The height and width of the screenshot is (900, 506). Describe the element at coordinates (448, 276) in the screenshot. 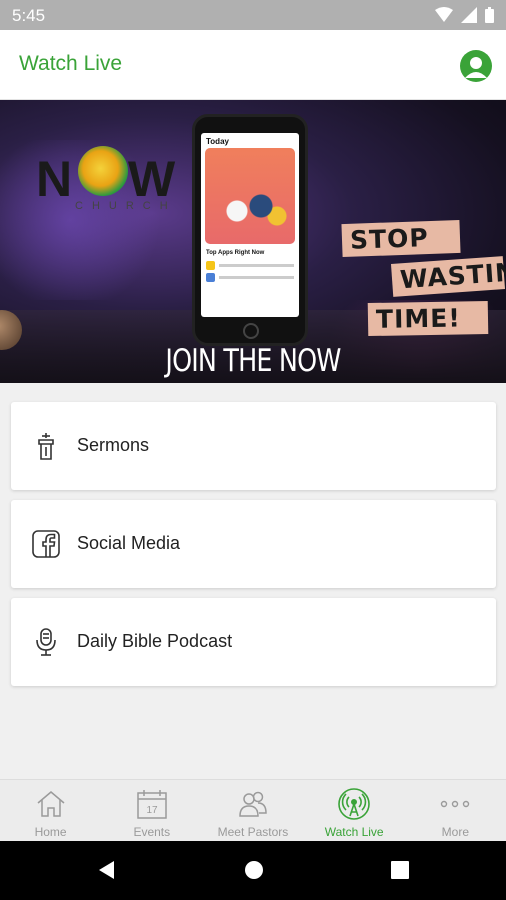

I see `sign-line: WASTING` at that location.